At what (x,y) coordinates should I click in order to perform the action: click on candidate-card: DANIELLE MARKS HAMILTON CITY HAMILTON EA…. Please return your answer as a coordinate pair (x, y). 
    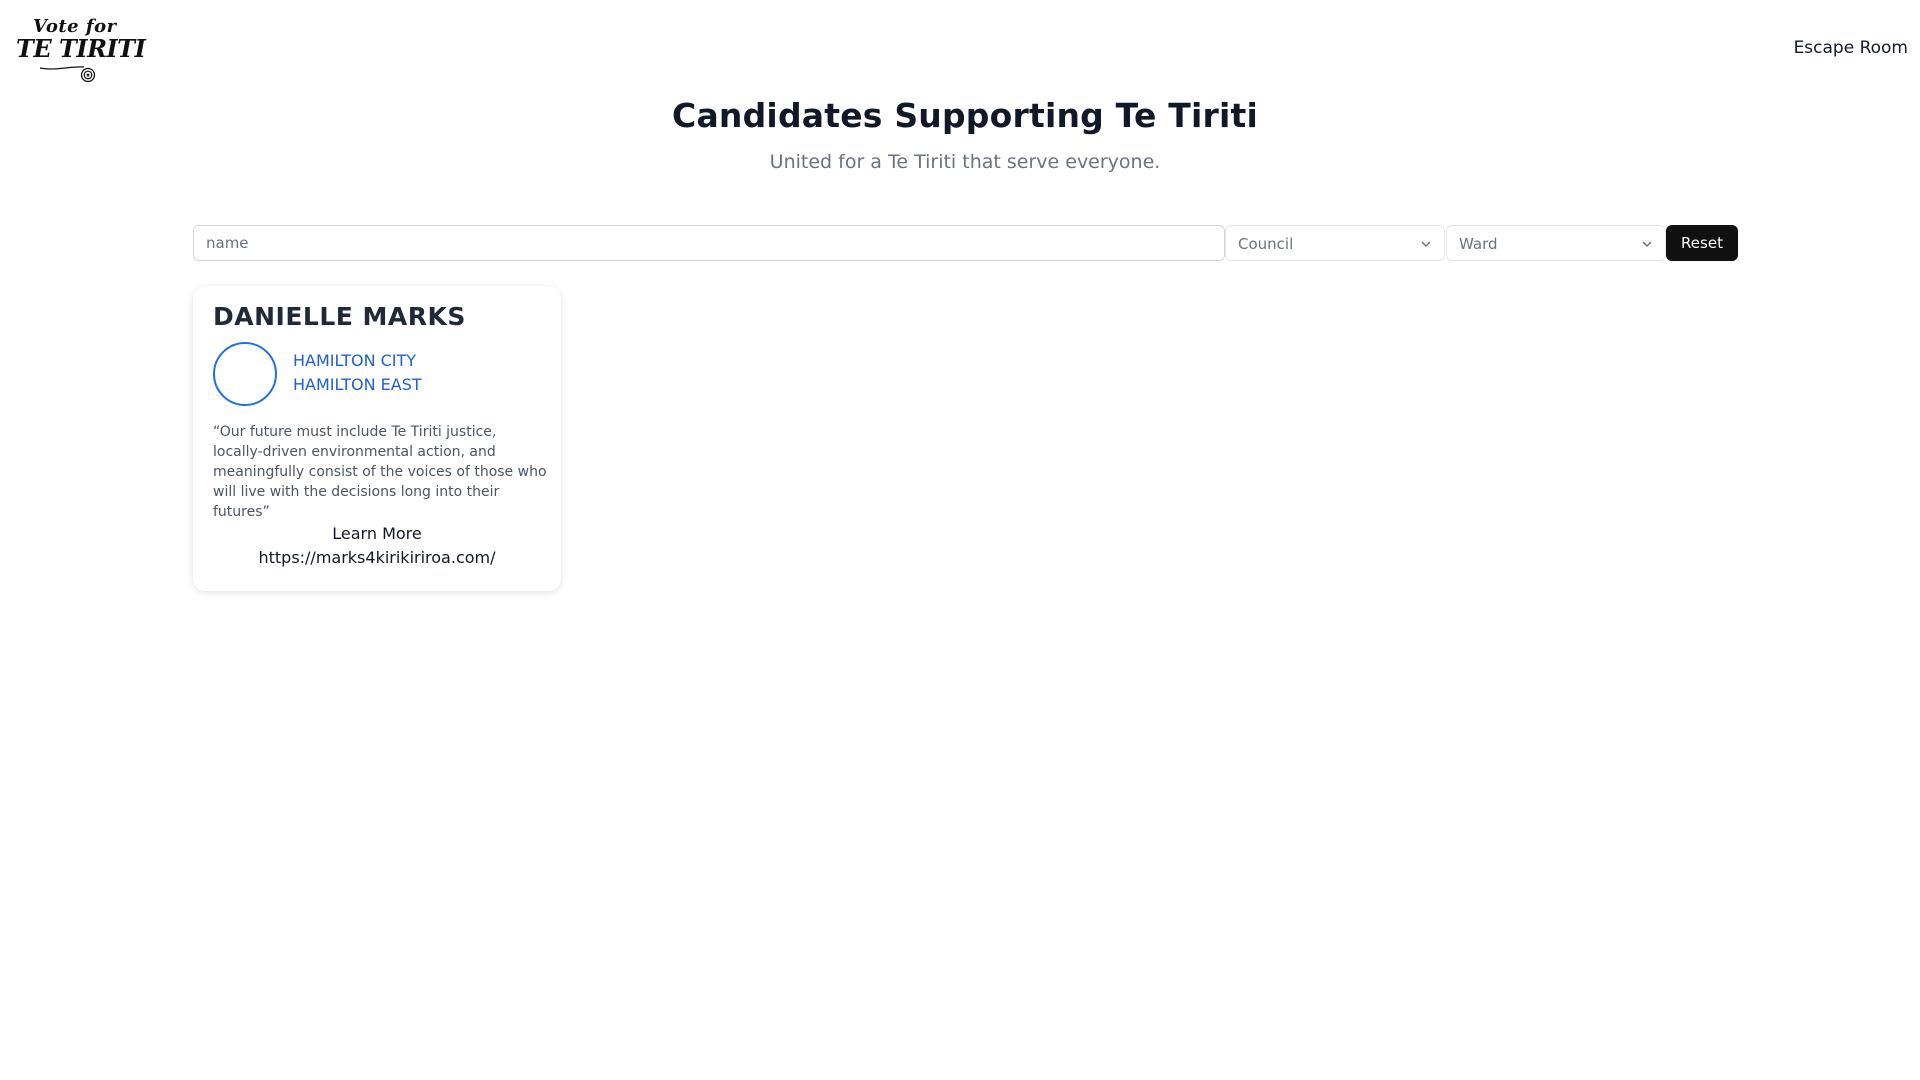
    Looking at the image, I should click on (377, 438).